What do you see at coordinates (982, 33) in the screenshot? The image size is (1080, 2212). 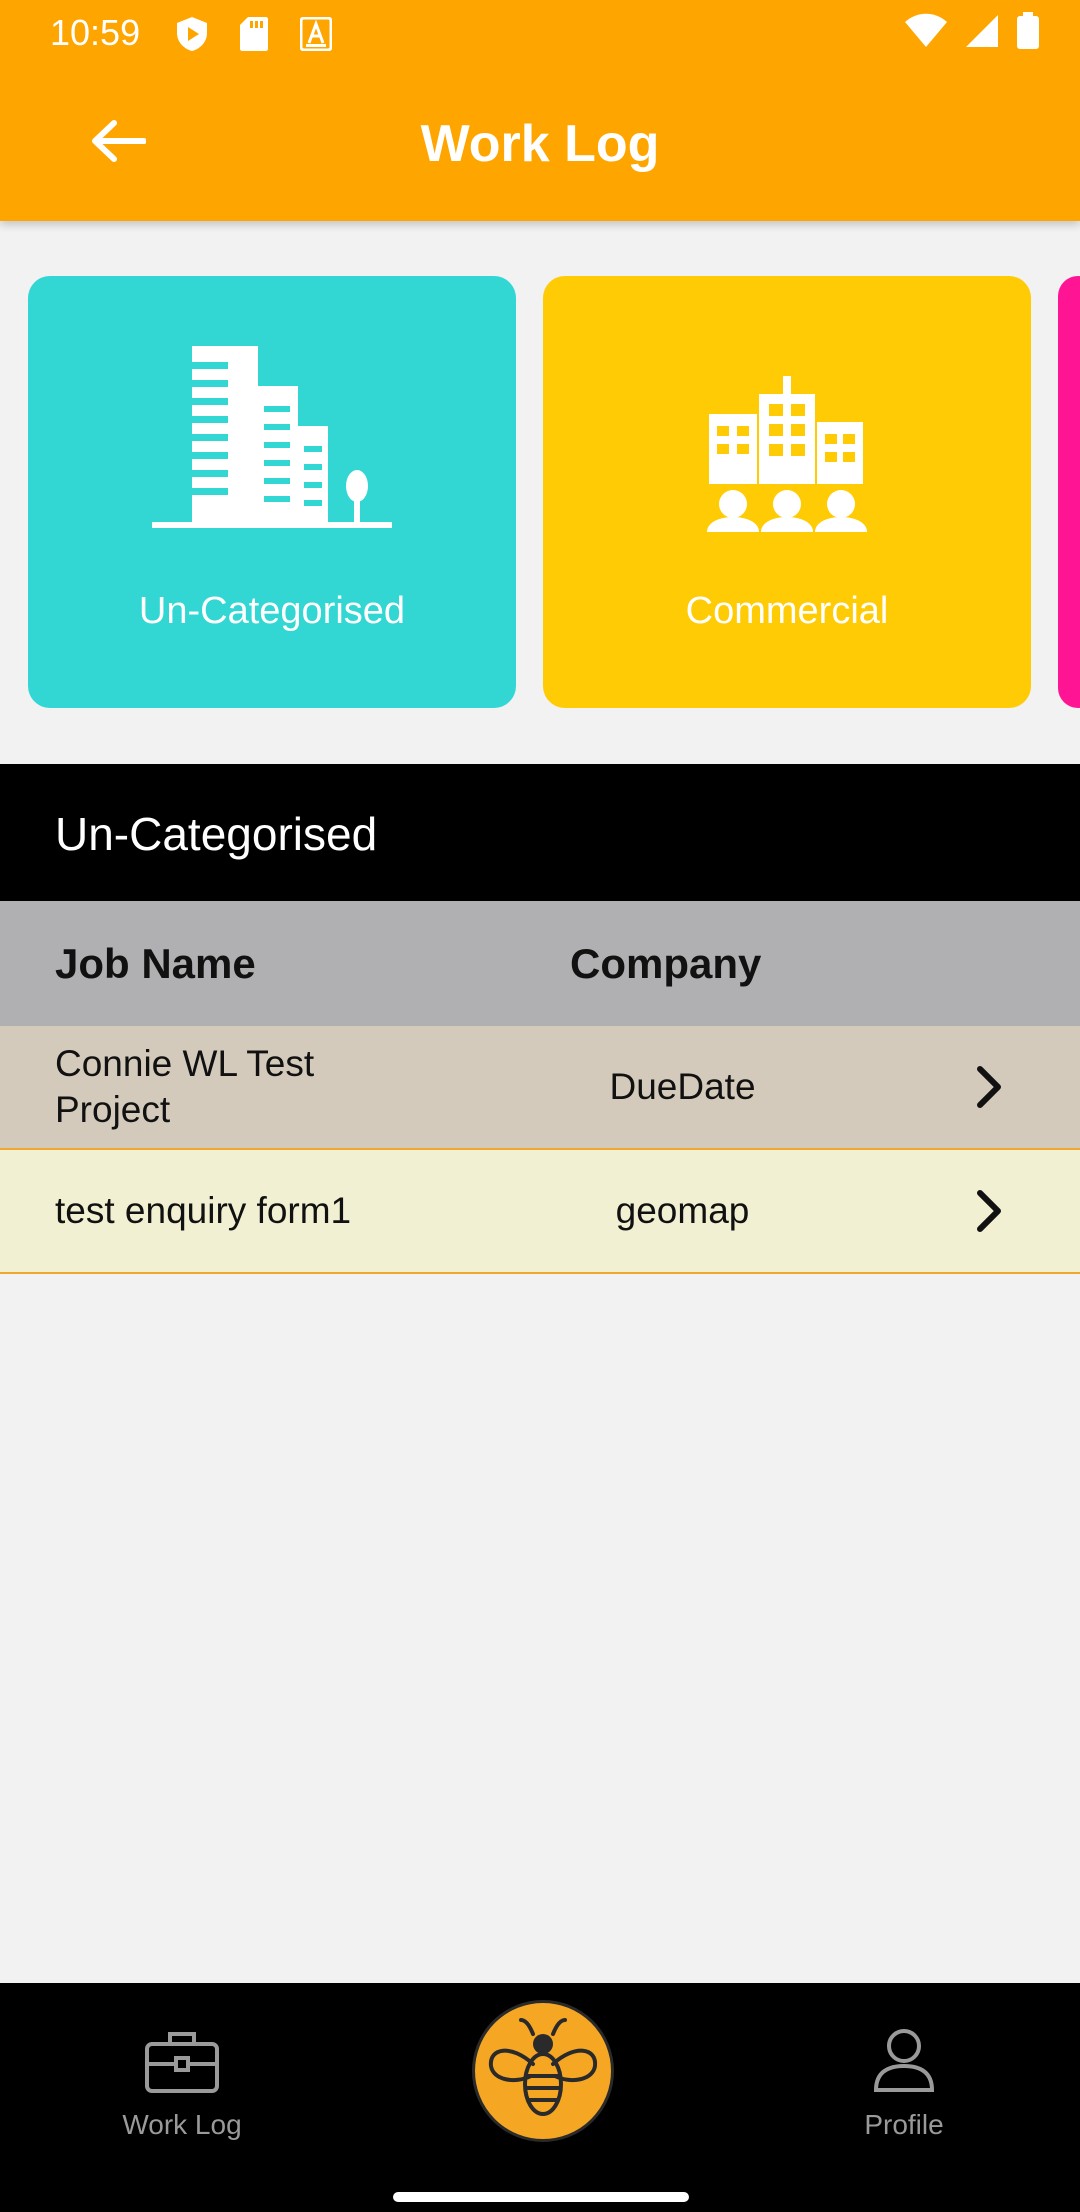 I see `signal-icon` at bounding box center [982, 33].